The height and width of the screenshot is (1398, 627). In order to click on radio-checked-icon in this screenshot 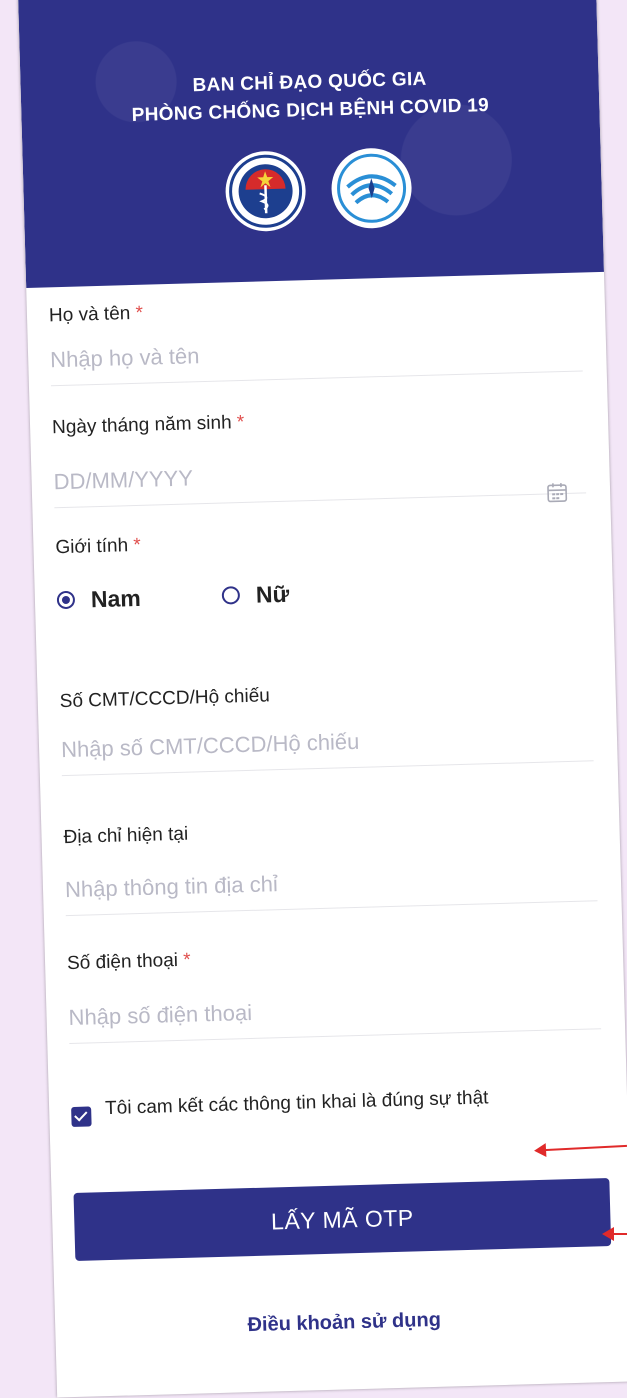, I will do `click(66, 600)`.